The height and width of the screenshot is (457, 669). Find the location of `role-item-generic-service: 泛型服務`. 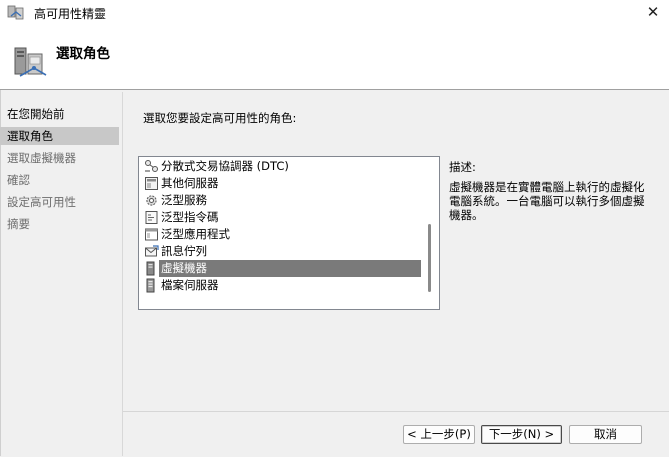

role-item-generic-service: 泛型服務 is located at coordinates (282, 200).